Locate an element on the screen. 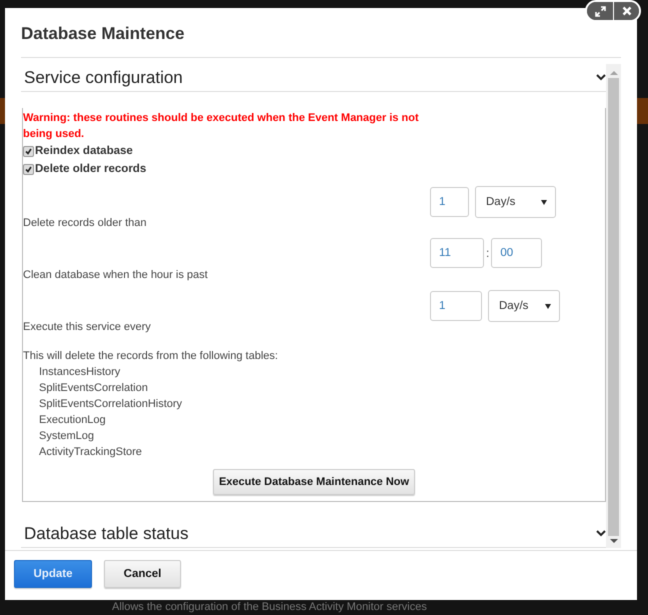 The image size is (648, 615). section-header: Database table status is located at coordinates (313, 534).